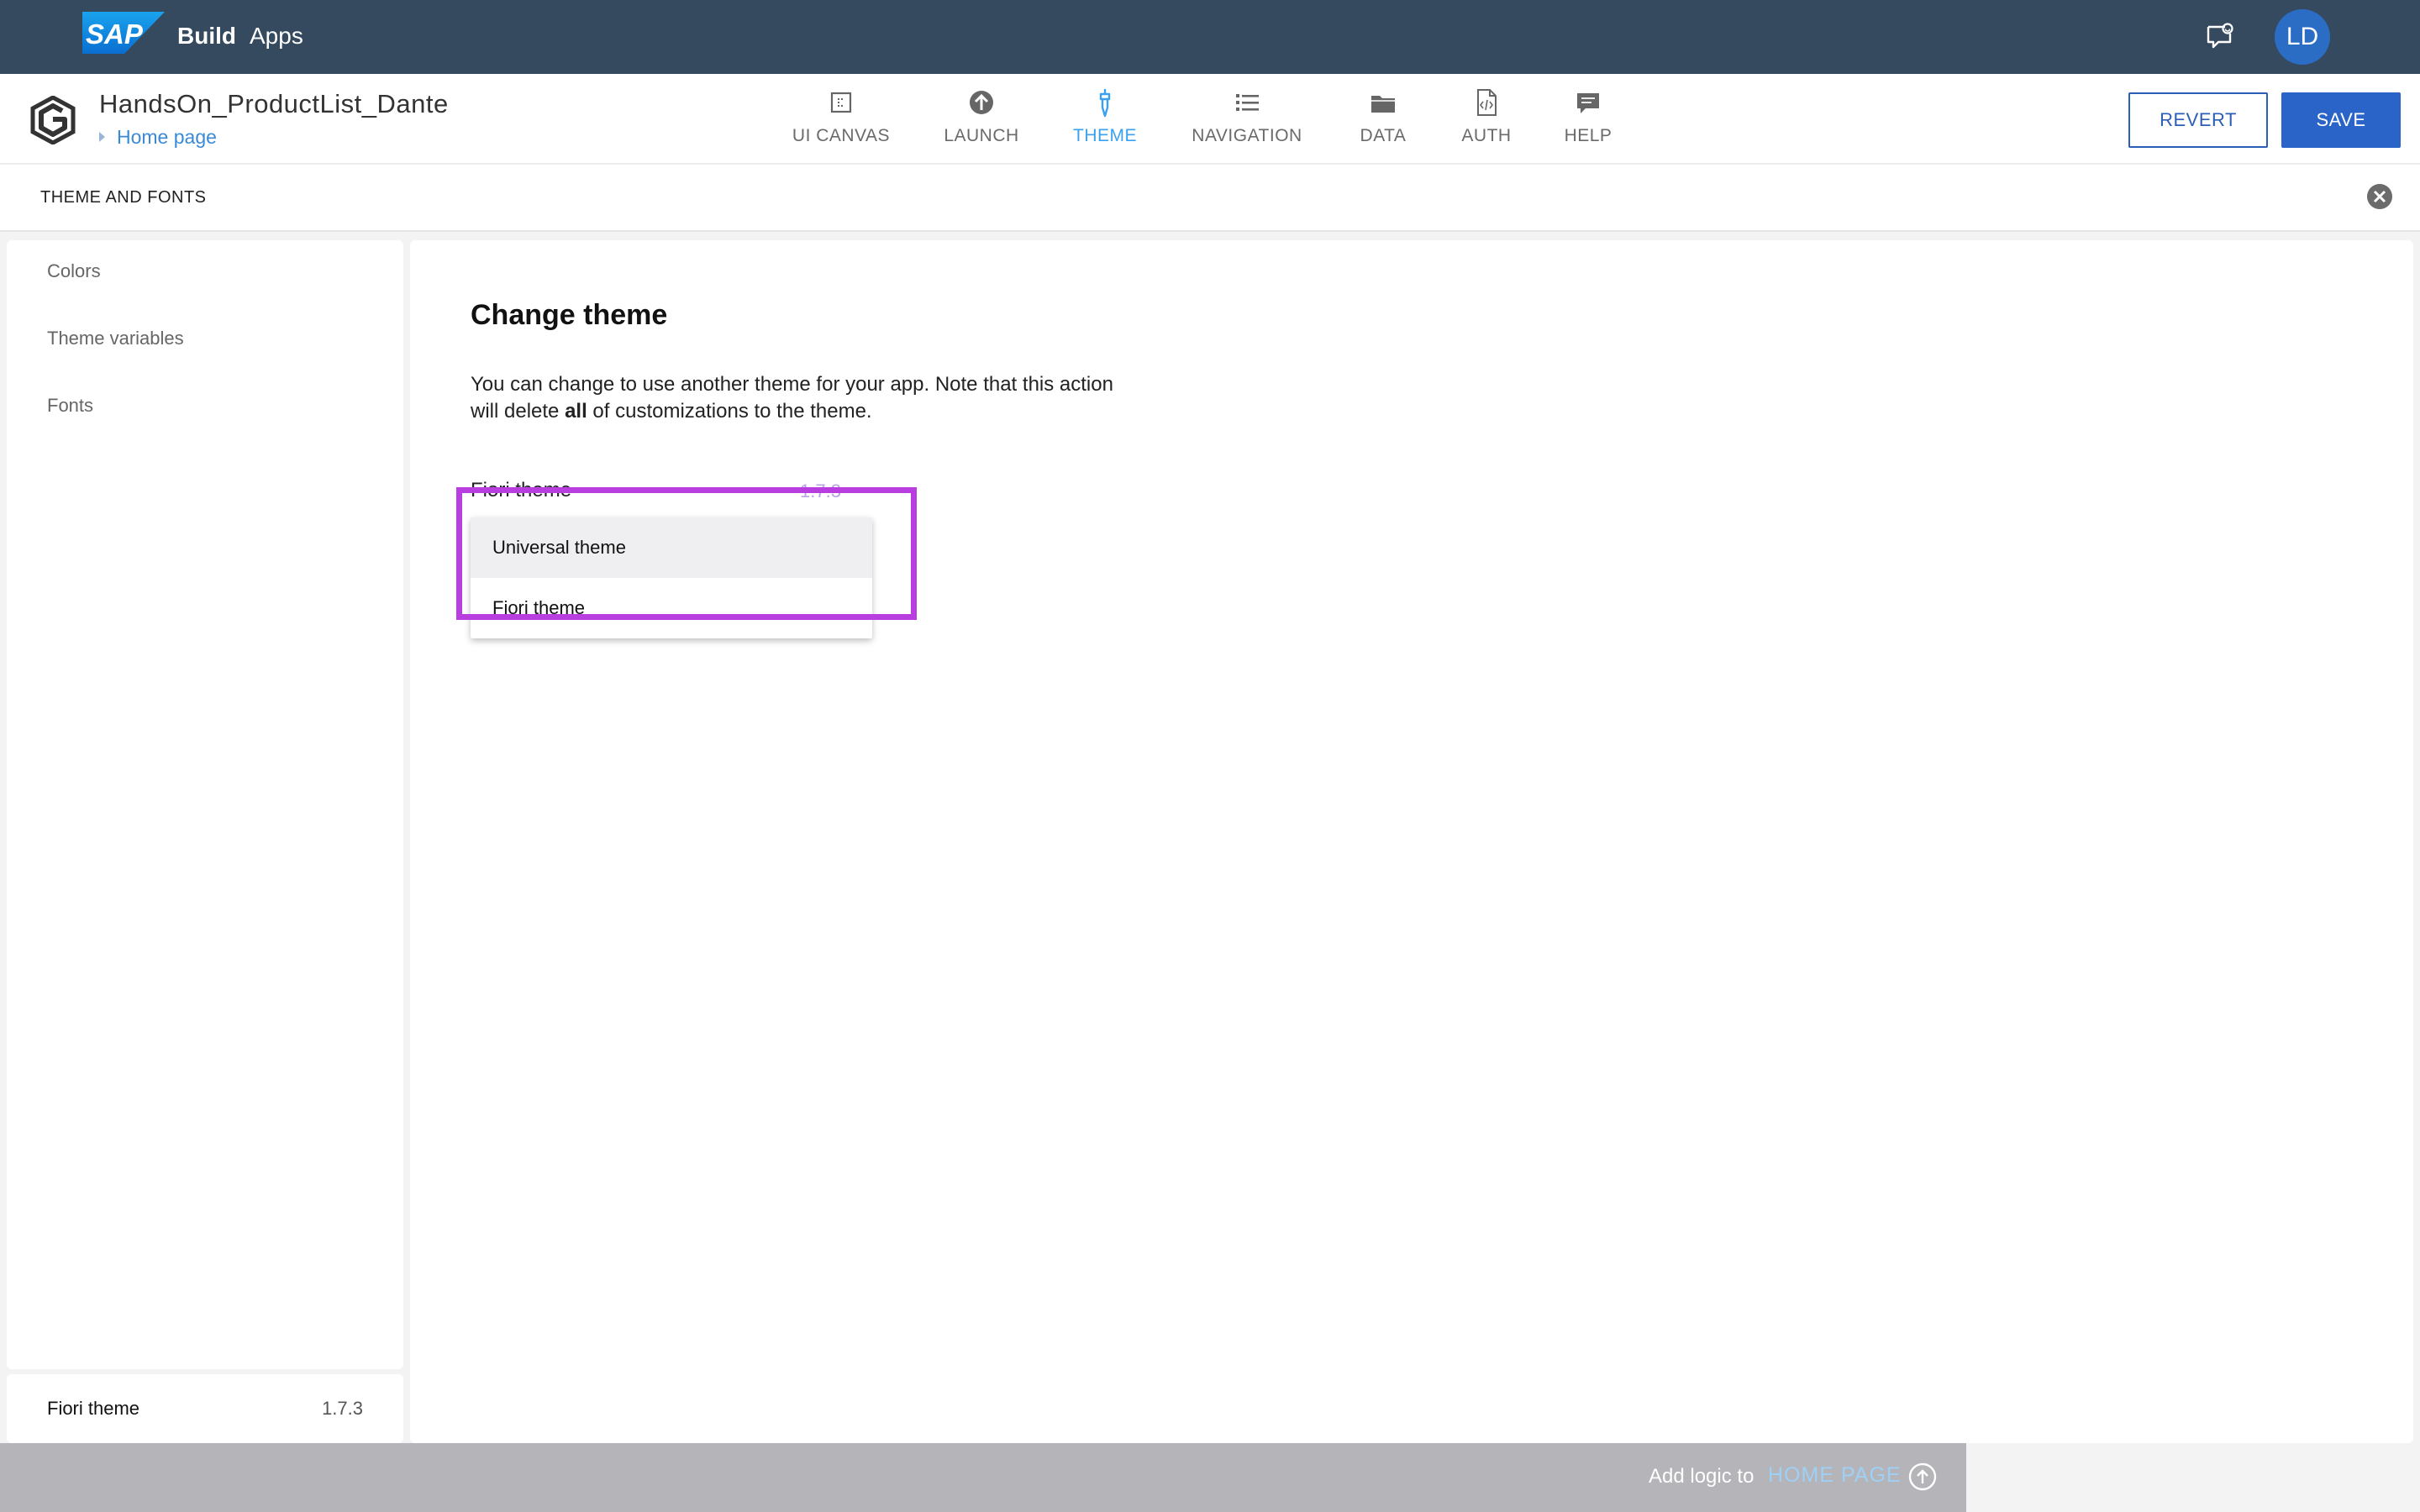 The image size is (2420, 1512). I want to click on breadcrumb-page-link: Home page, so click(167, 137).